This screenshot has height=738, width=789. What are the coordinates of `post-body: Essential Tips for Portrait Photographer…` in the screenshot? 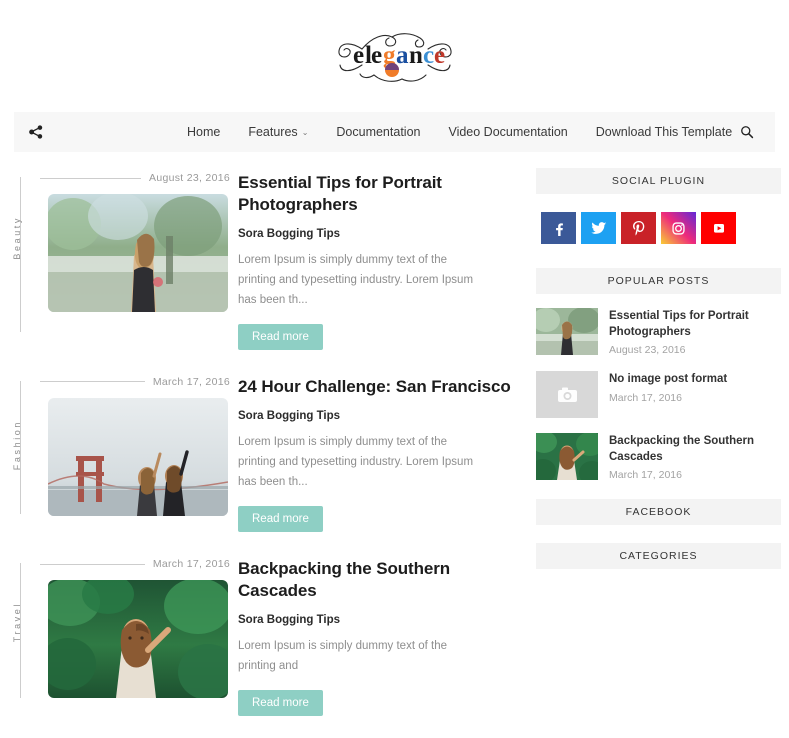 It's located at (374, 259).